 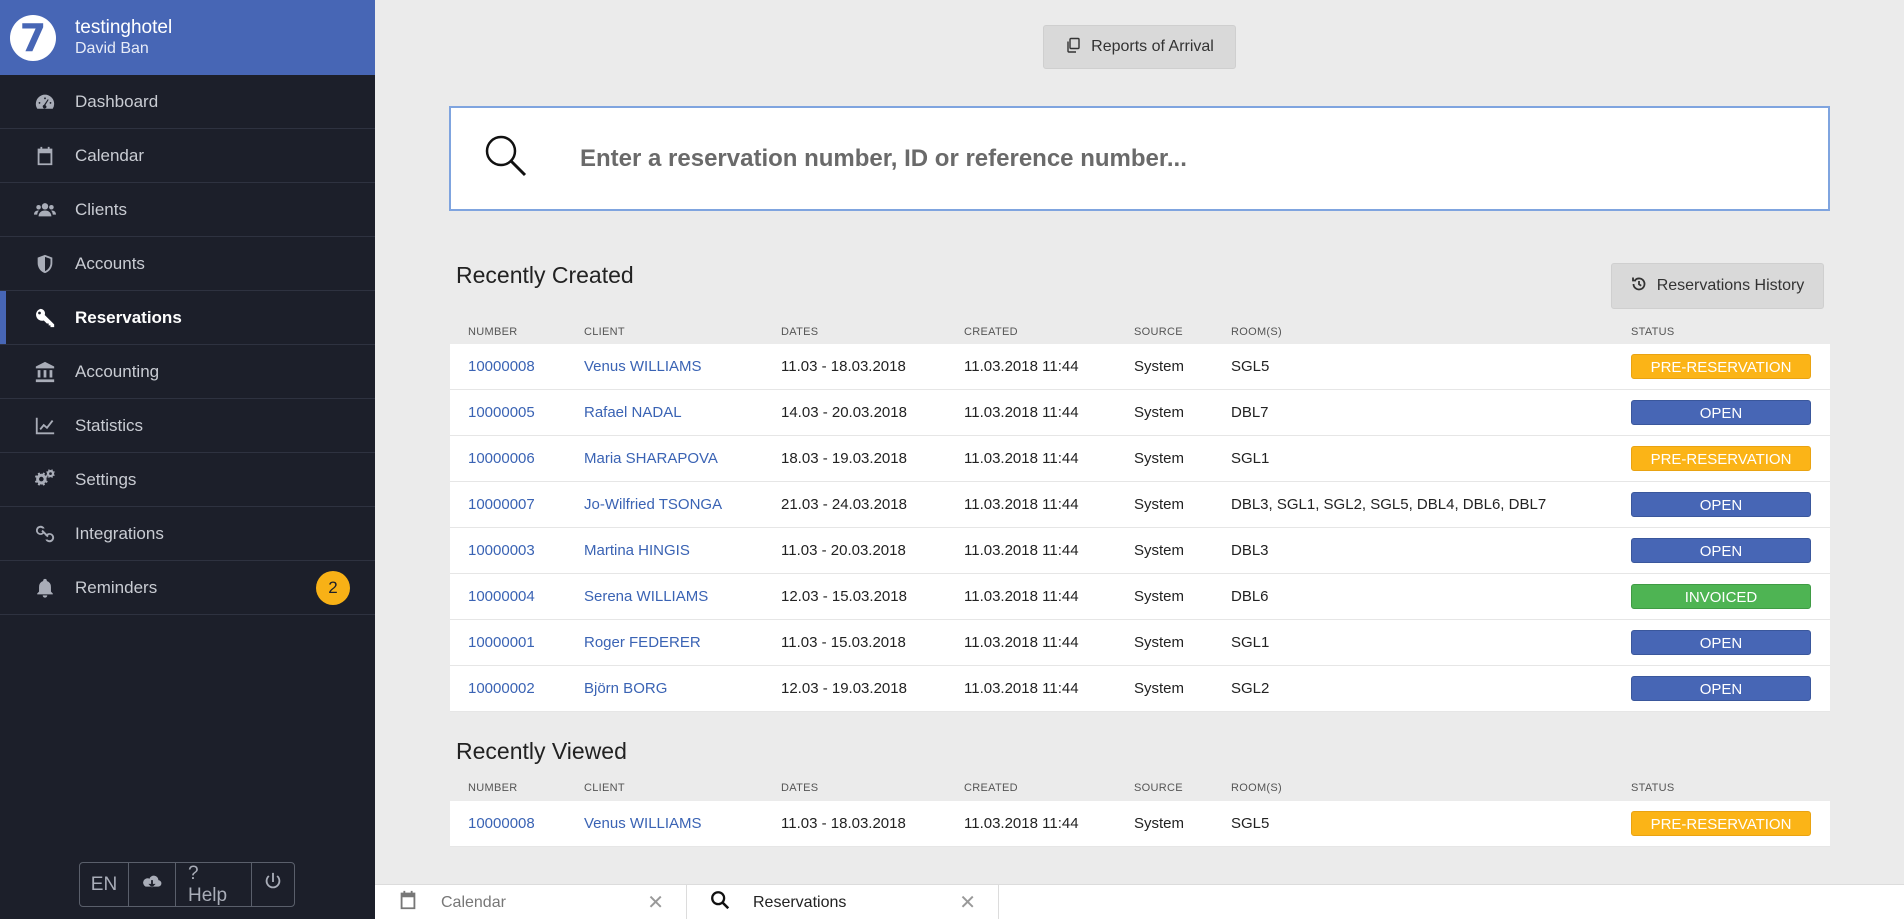 I want to click on bank-icon, so click(x=45, y=372).